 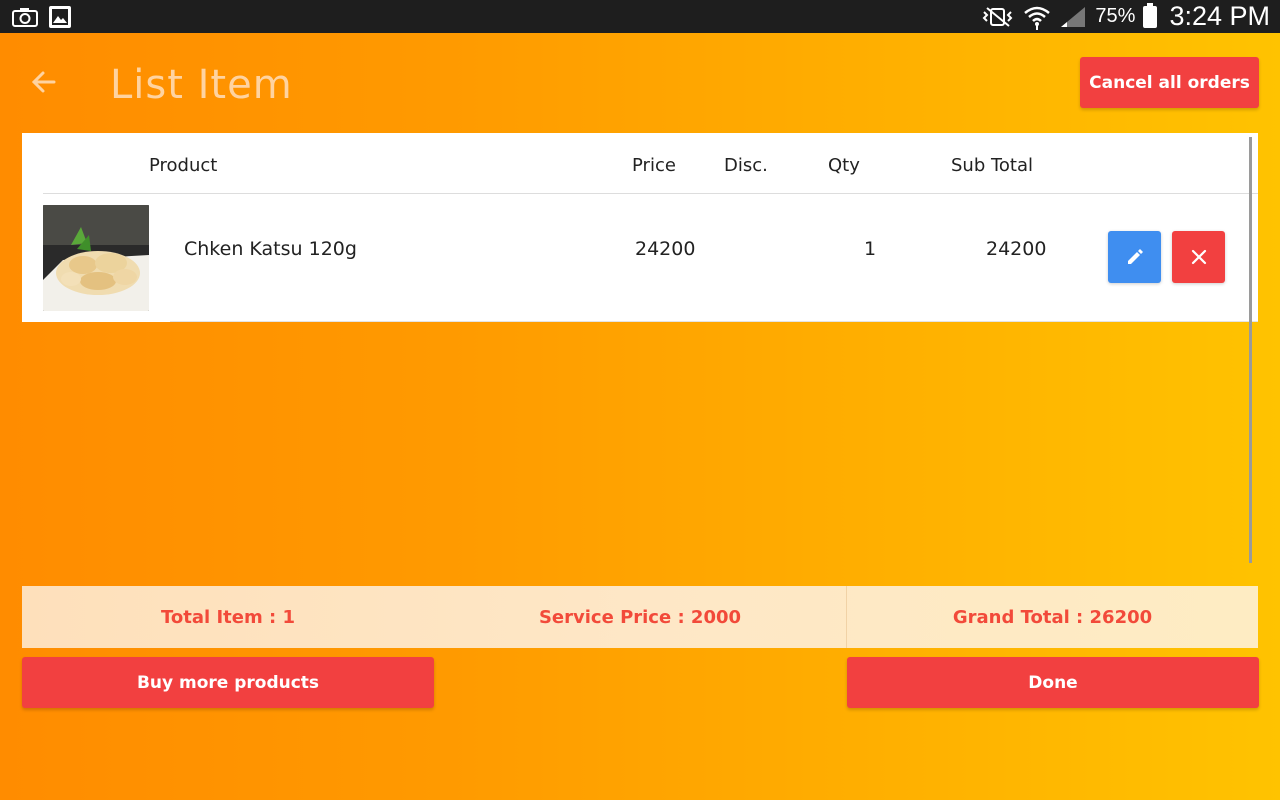 I want to click on buy-more-products-button: Buy more products, so click(x=228, y=682).